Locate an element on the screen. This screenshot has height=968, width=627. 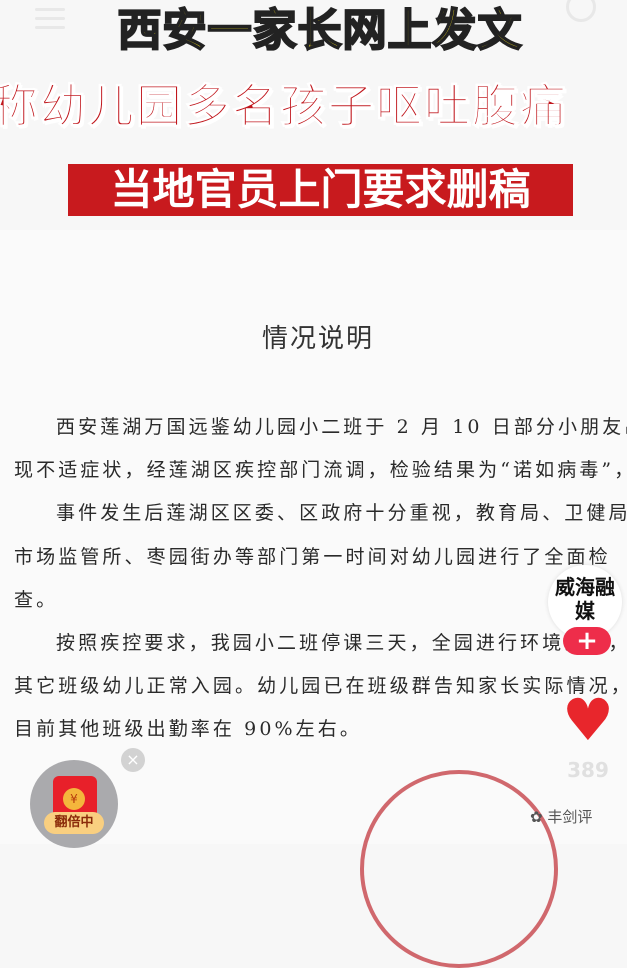
follow-button: + is located at coordinates (587, 641).